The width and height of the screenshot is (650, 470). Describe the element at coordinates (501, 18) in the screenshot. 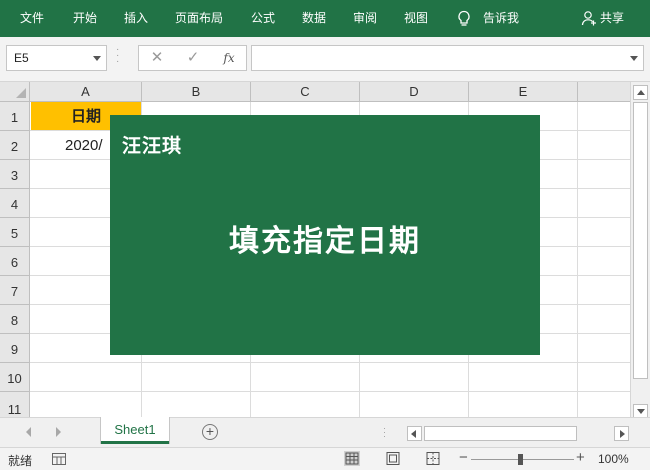

I see `tell-me-search: 告诉我` at that location.